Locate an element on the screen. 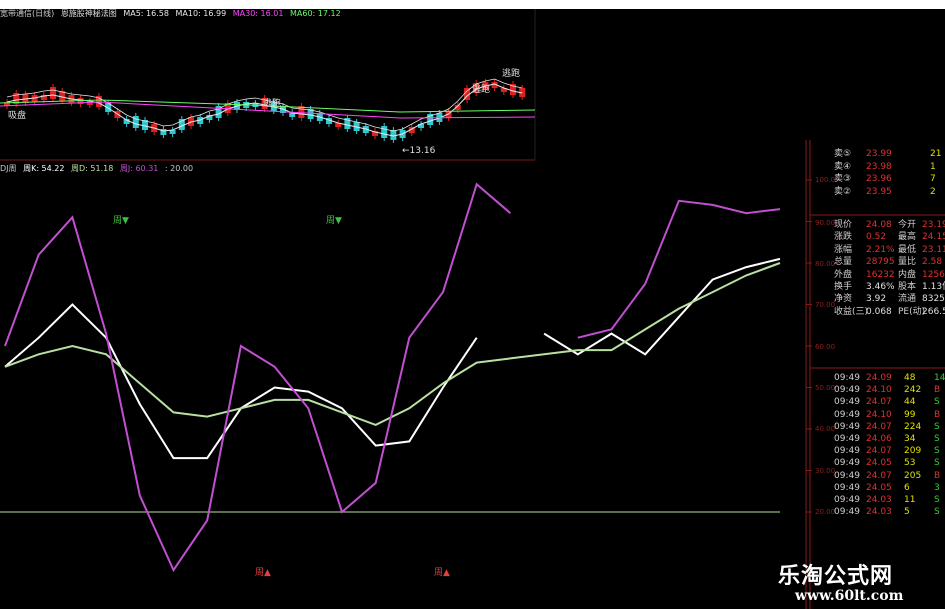  stat-label: 换手 is located at coordinates (843, 287).